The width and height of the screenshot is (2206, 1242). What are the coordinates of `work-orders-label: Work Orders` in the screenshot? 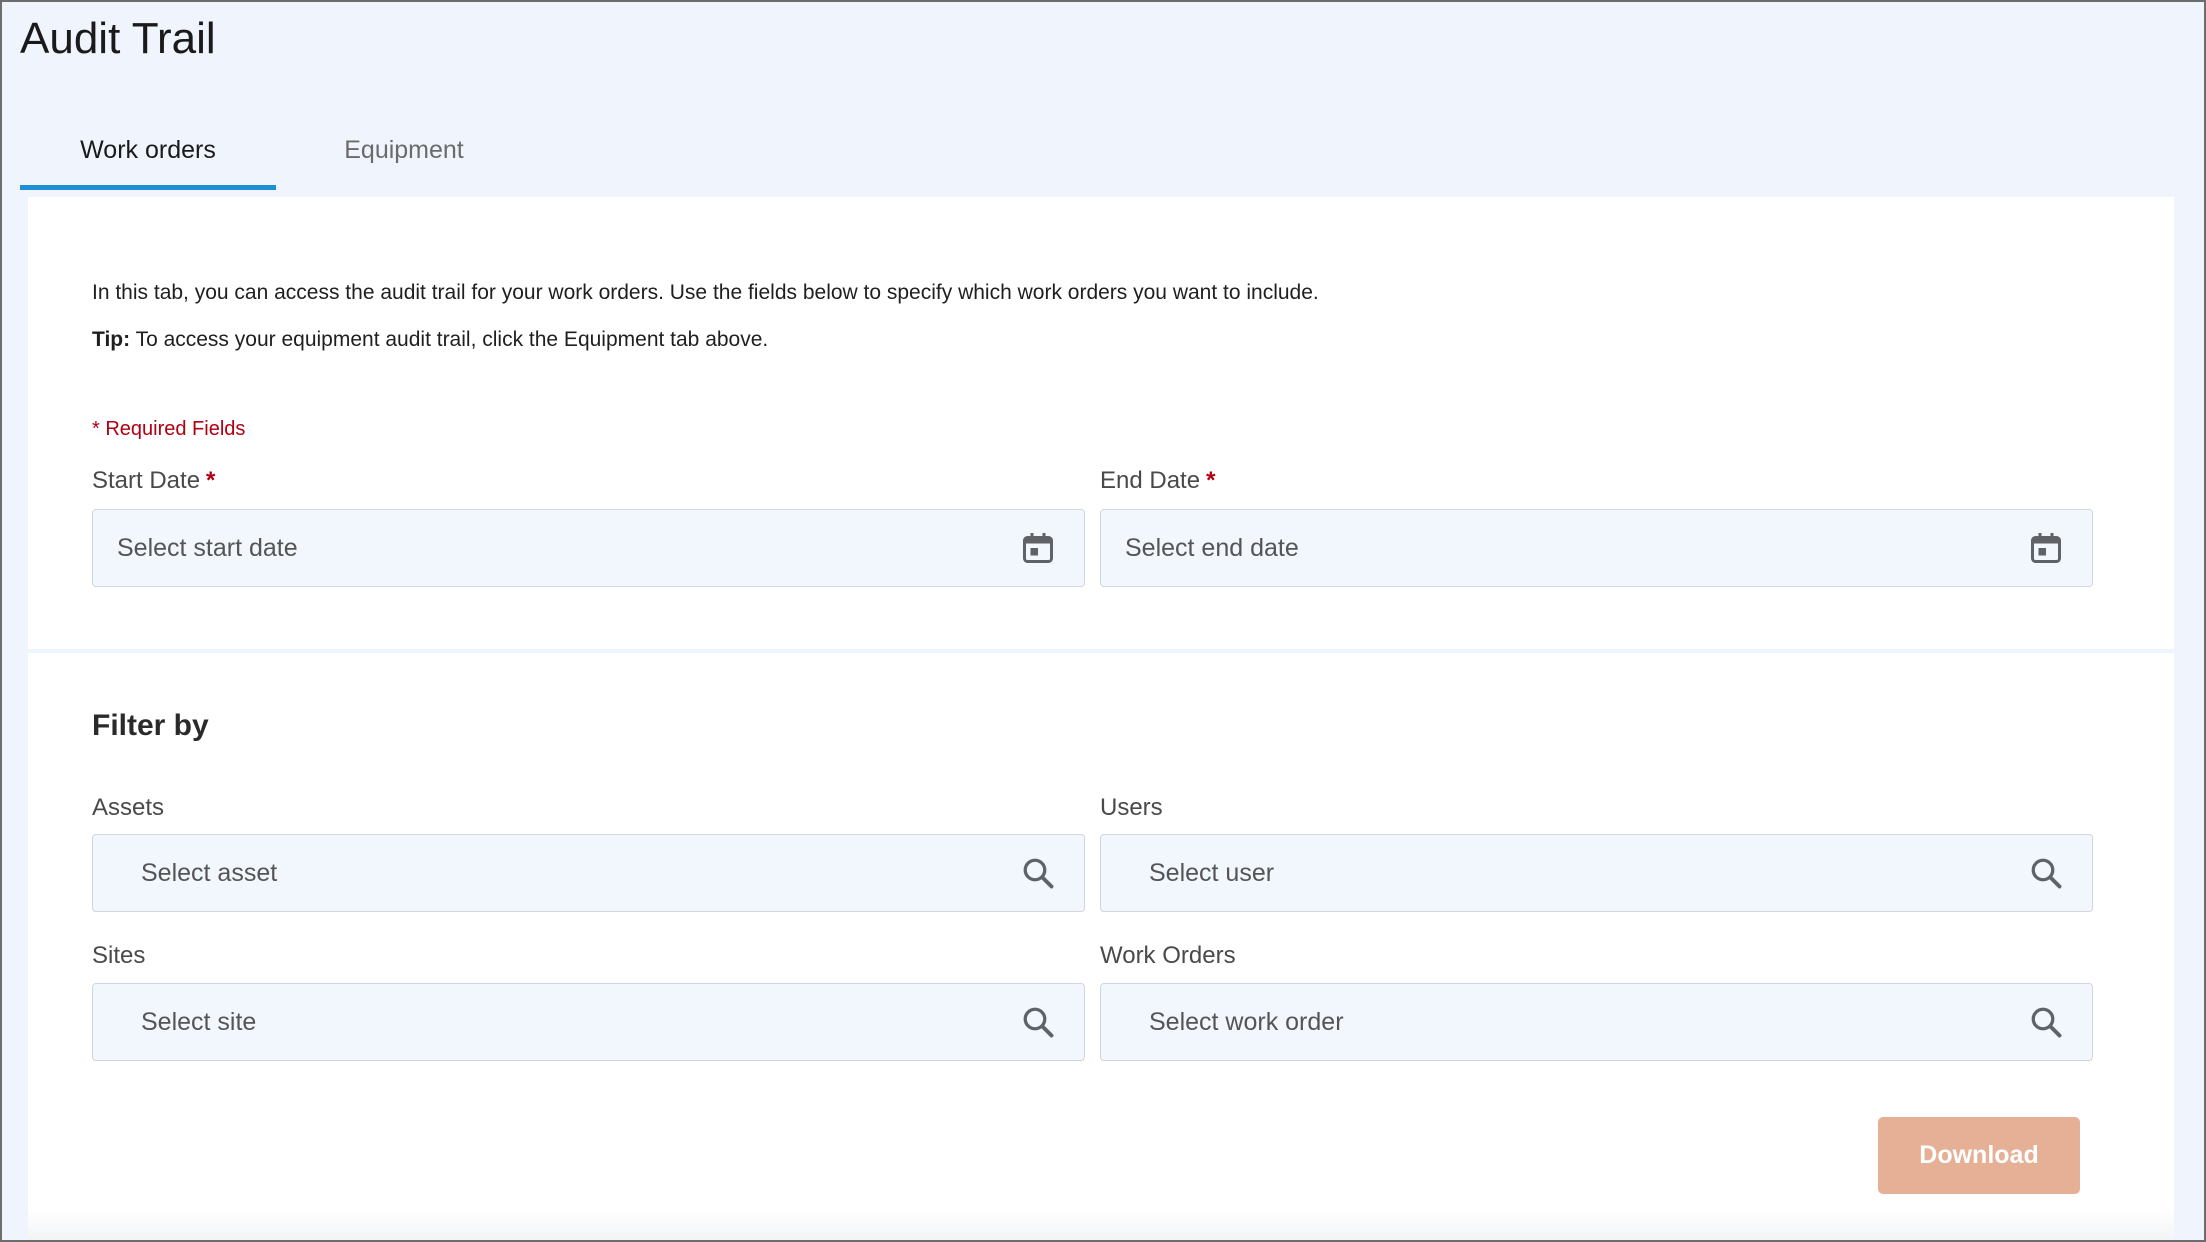 It's located at (1168, 955).